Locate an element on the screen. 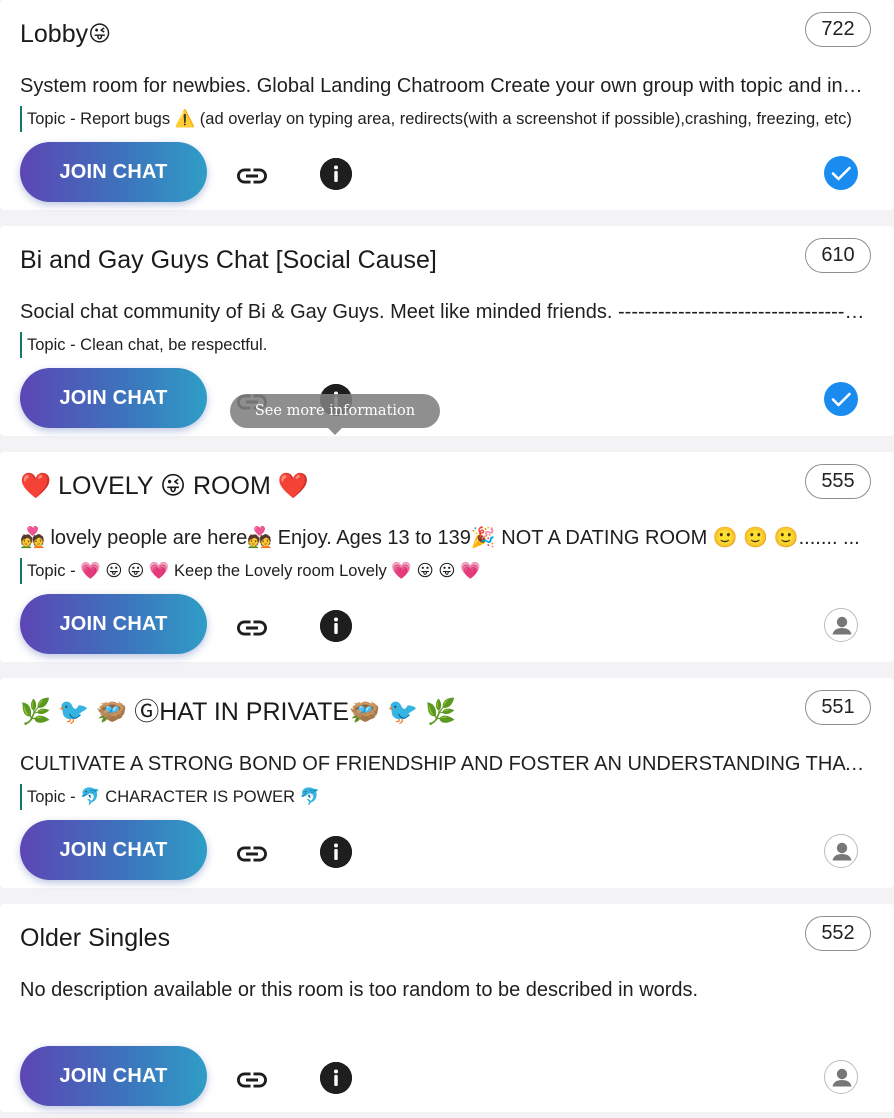 This screenshot has width=894, height=1118. room-title: ❤️ LOVELY 😜 ROOM ❤️ is located at coordinates (164, 486).